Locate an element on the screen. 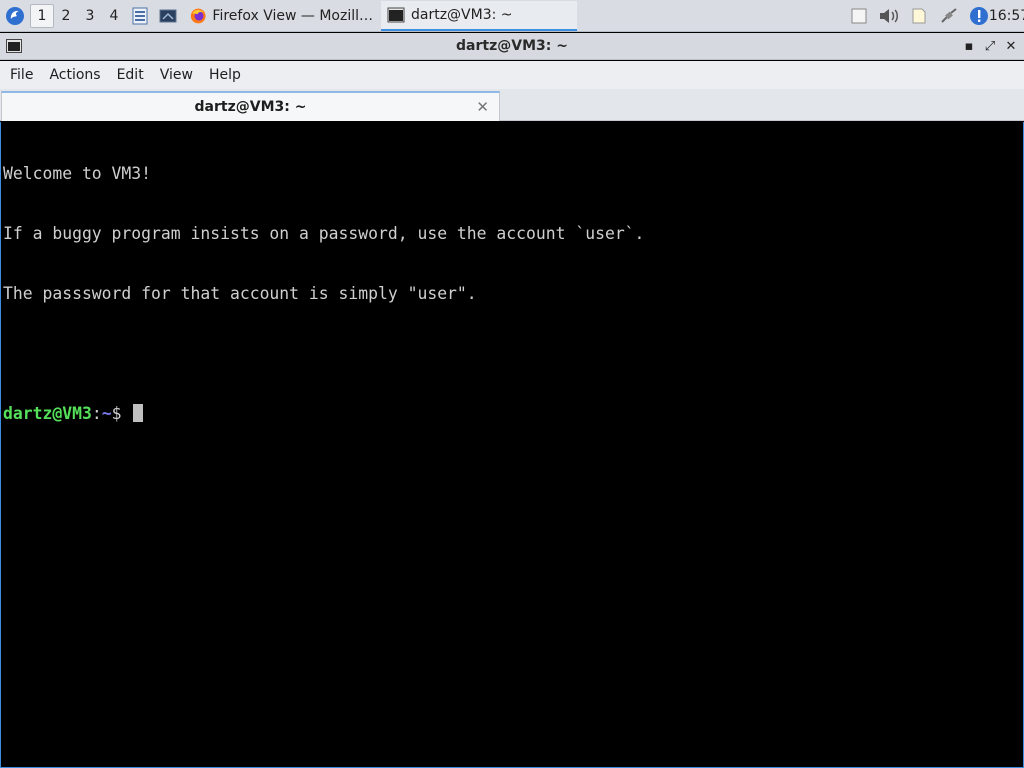  menu-edit: Edit is located at coordinates (130, 75).